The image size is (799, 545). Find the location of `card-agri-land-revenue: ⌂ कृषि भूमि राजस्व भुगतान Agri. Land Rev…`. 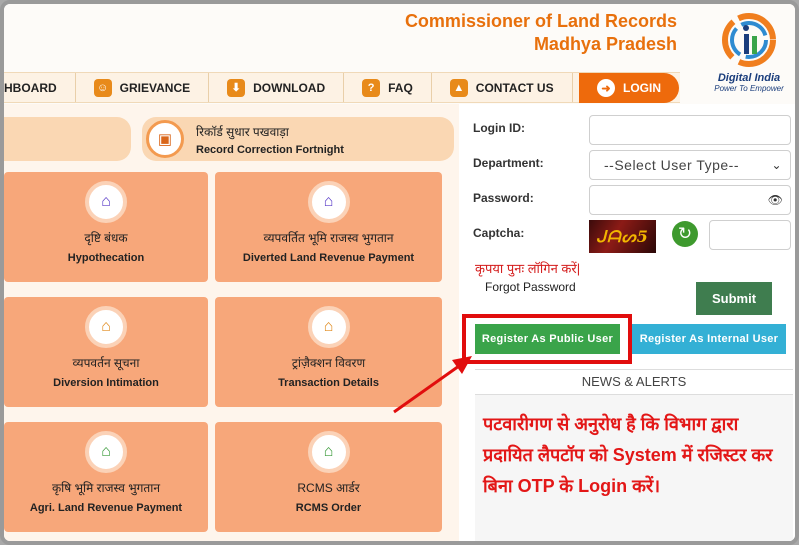

card-agri-land-revenue: ⌂ कृषि भूमि राजस्व भुगतान Agri. Land Rev… is located at coordinates (106, 477).